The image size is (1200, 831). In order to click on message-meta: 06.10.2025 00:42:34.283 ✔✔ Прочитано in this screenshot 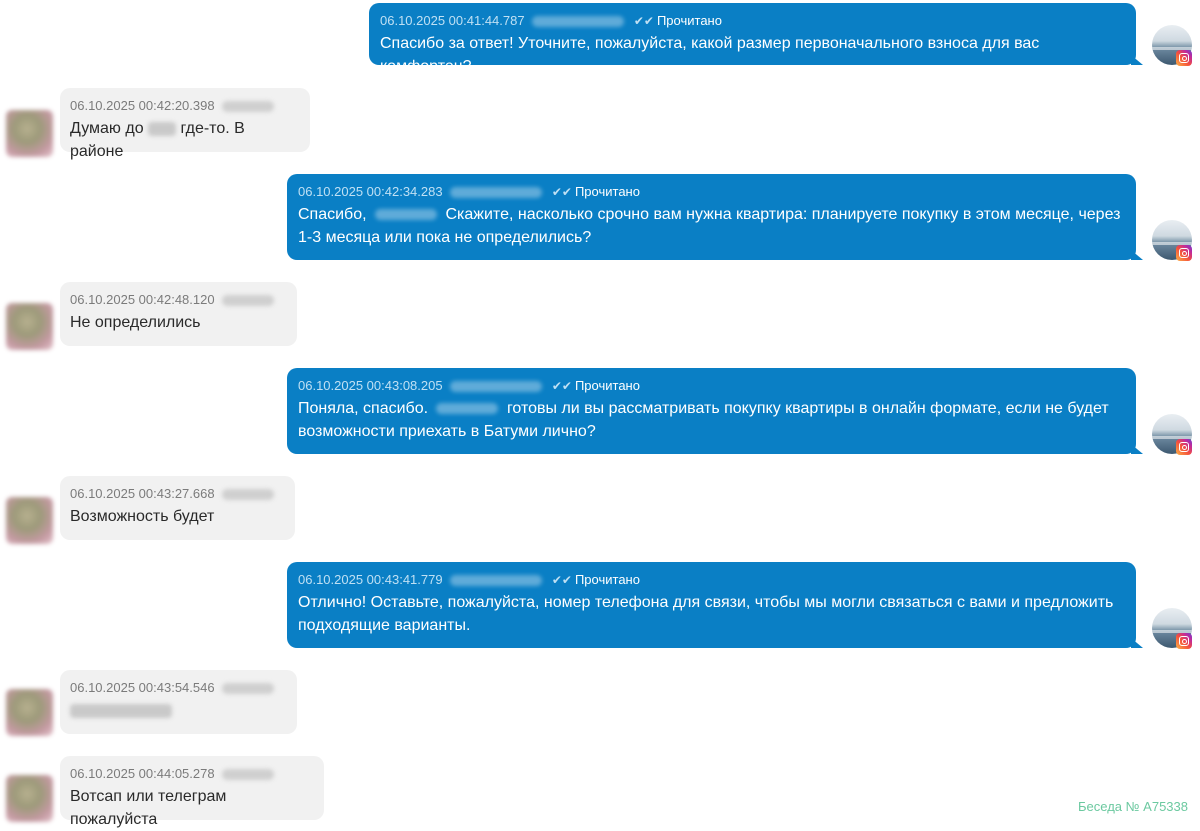, I will do `click(710, 192)`.